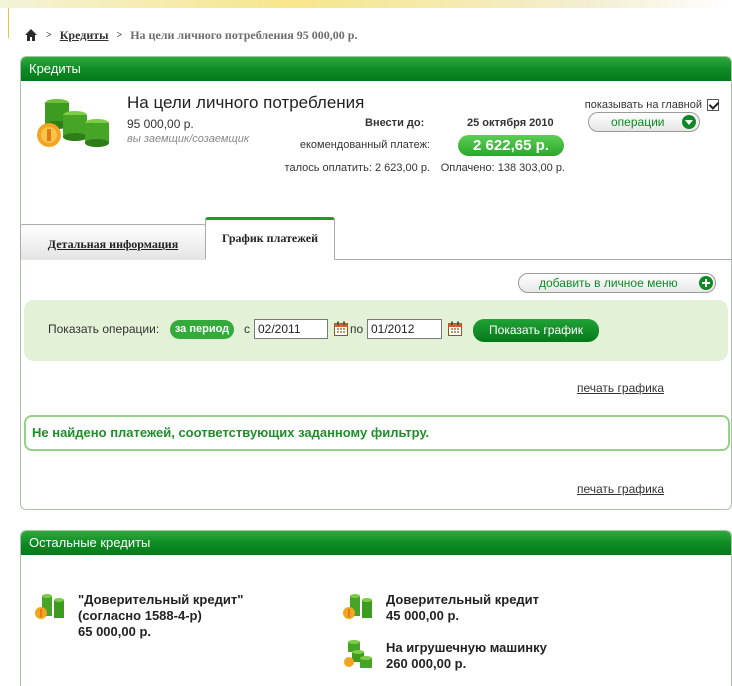 The height and width of the screenshot is (686, 732). I want to click on credit-title: На цели личного потребления, so click(246, 102).